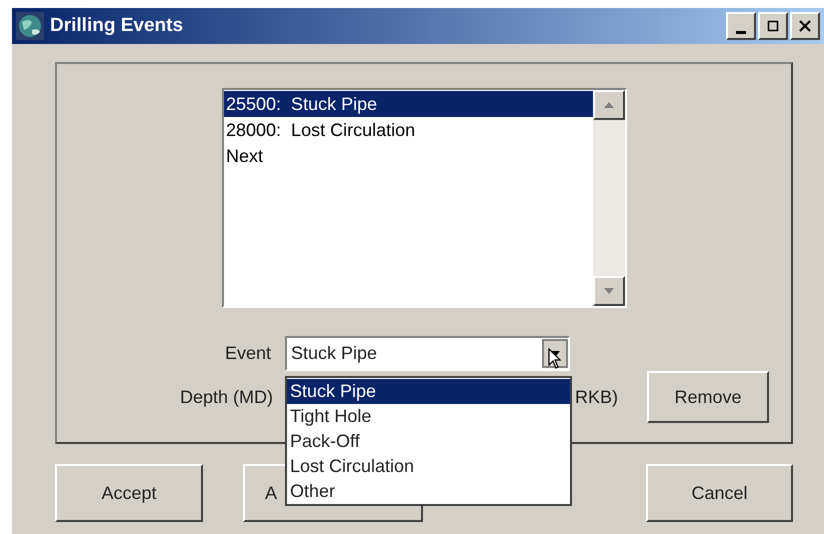 The image size is (824, 534). What do you see at coordinates (226, 397) in the screenshot?
I see `depth-label: Depth (MD)` at bounding box center [226, 397].